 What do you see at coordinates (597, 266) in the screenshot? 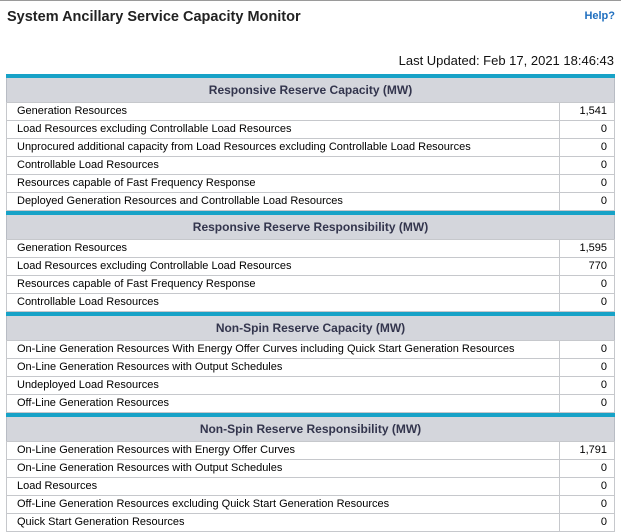
I see `row-value: 770` at bounding box center [597, 266].